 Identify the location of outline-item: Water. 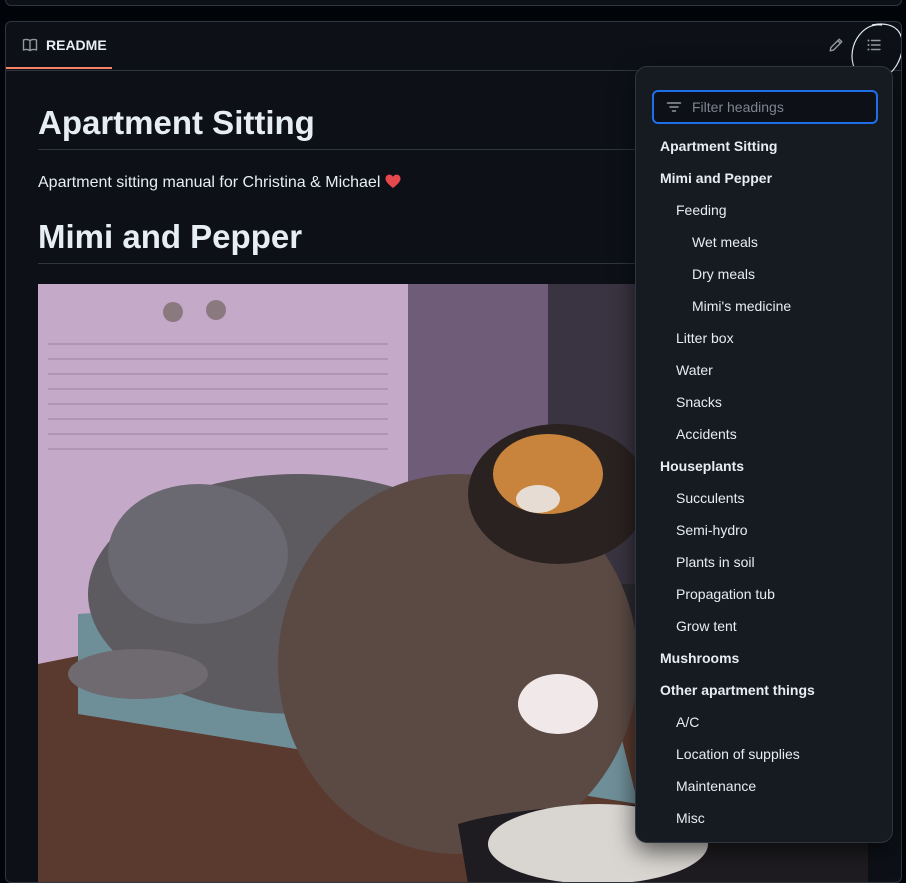
(765, 370).